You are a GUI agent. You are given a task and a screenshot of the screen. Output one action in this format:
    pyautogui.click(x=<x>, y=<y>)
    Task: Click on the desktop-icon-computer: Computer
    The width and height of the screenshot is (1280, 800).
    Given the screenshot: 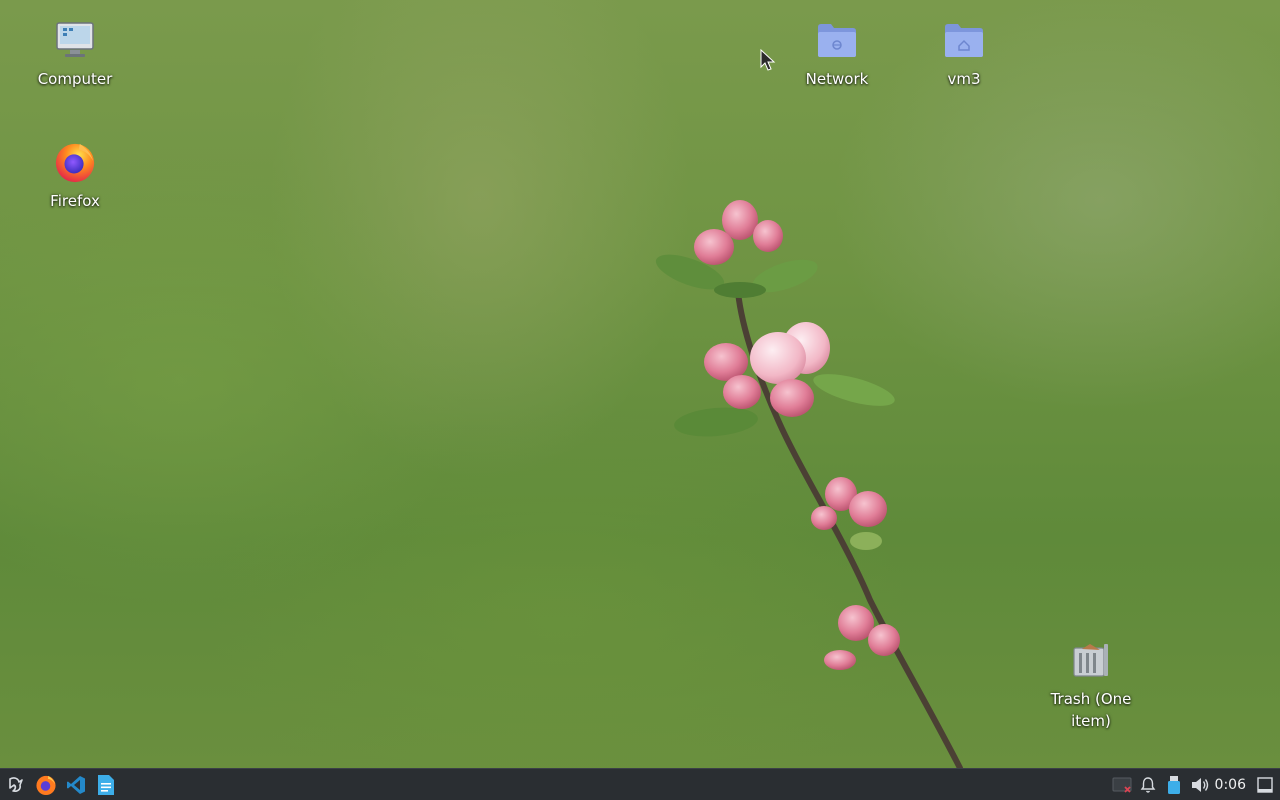 What is the action you would take?
    pyautogui.click(x=75, y=54)
    